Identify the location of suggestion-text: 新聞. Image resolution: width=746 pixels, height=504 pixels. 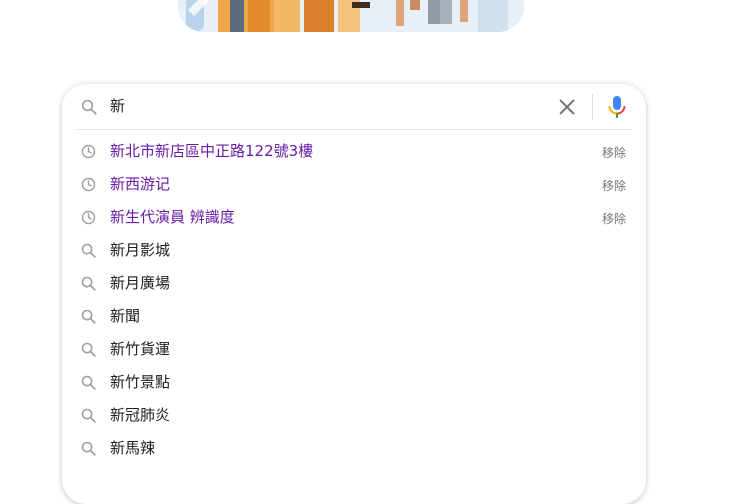
(125, 316).